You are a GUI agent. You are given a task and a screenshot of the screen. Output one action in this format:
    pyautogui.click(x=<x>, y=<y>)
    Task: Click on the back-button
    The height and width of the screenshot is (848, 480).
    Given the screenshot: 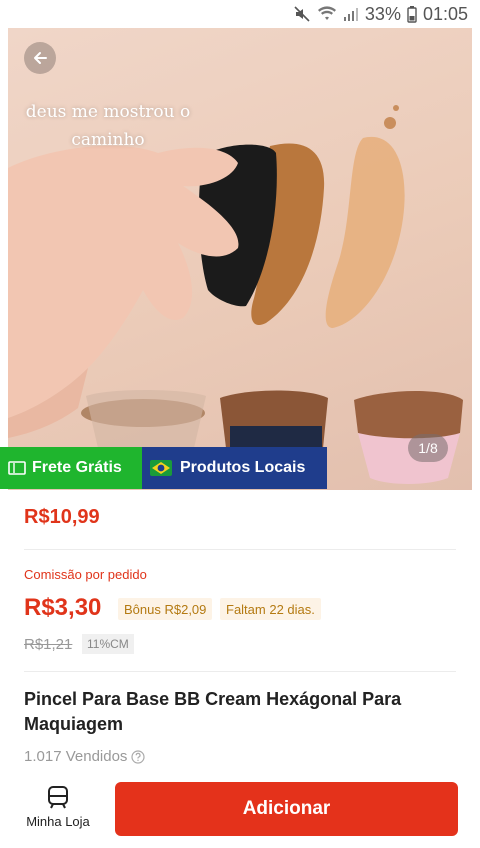 What is the action you would take?
    pyautogui.click(x=40, y=58)
    